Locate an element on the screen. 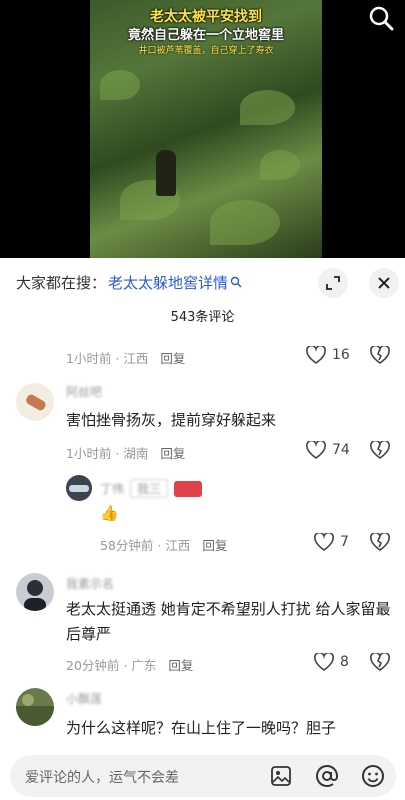 The height and width of the screenshot is (800, 405). comment-meta: 20分钟前 · 广东 回复 is located at coordinates (129, 664).